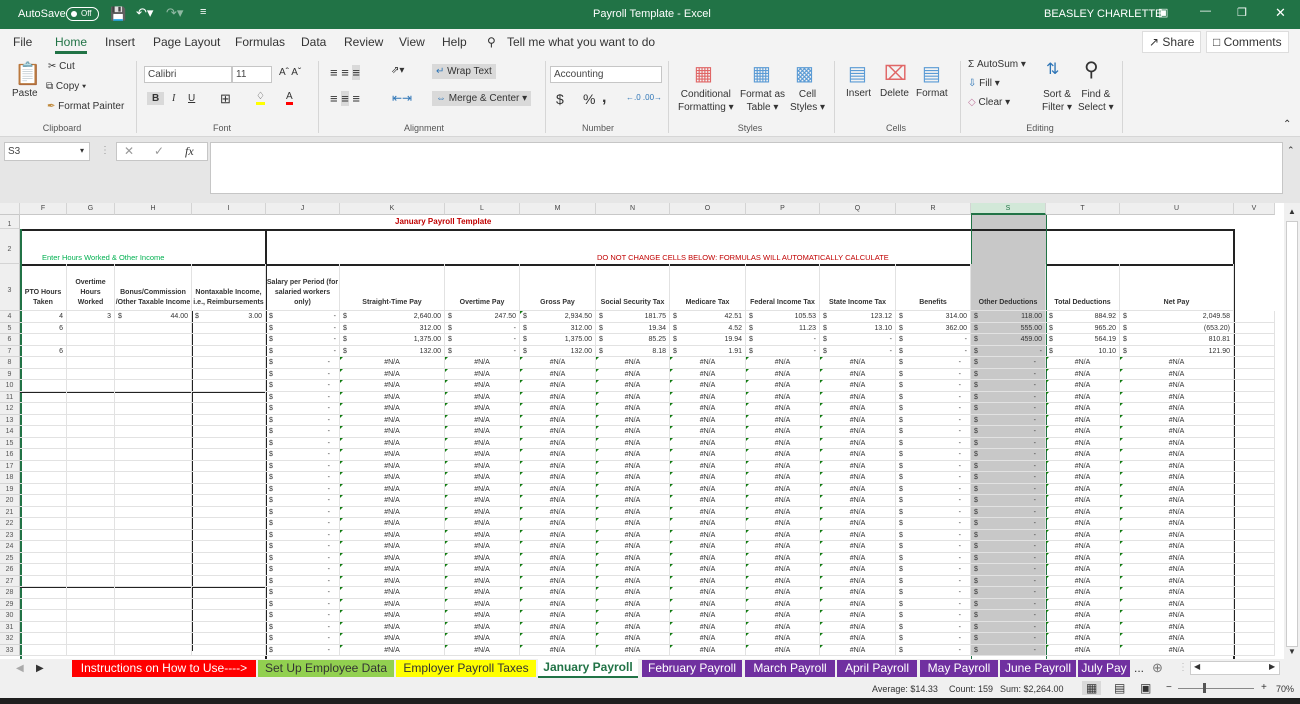 The height and width of the screenshot is (704, 1300). What do you see at coordinates (326, 668) in the screenshot?
I see `sheet-tab: Set Up Employee Data` at bounding box center [326, 668].